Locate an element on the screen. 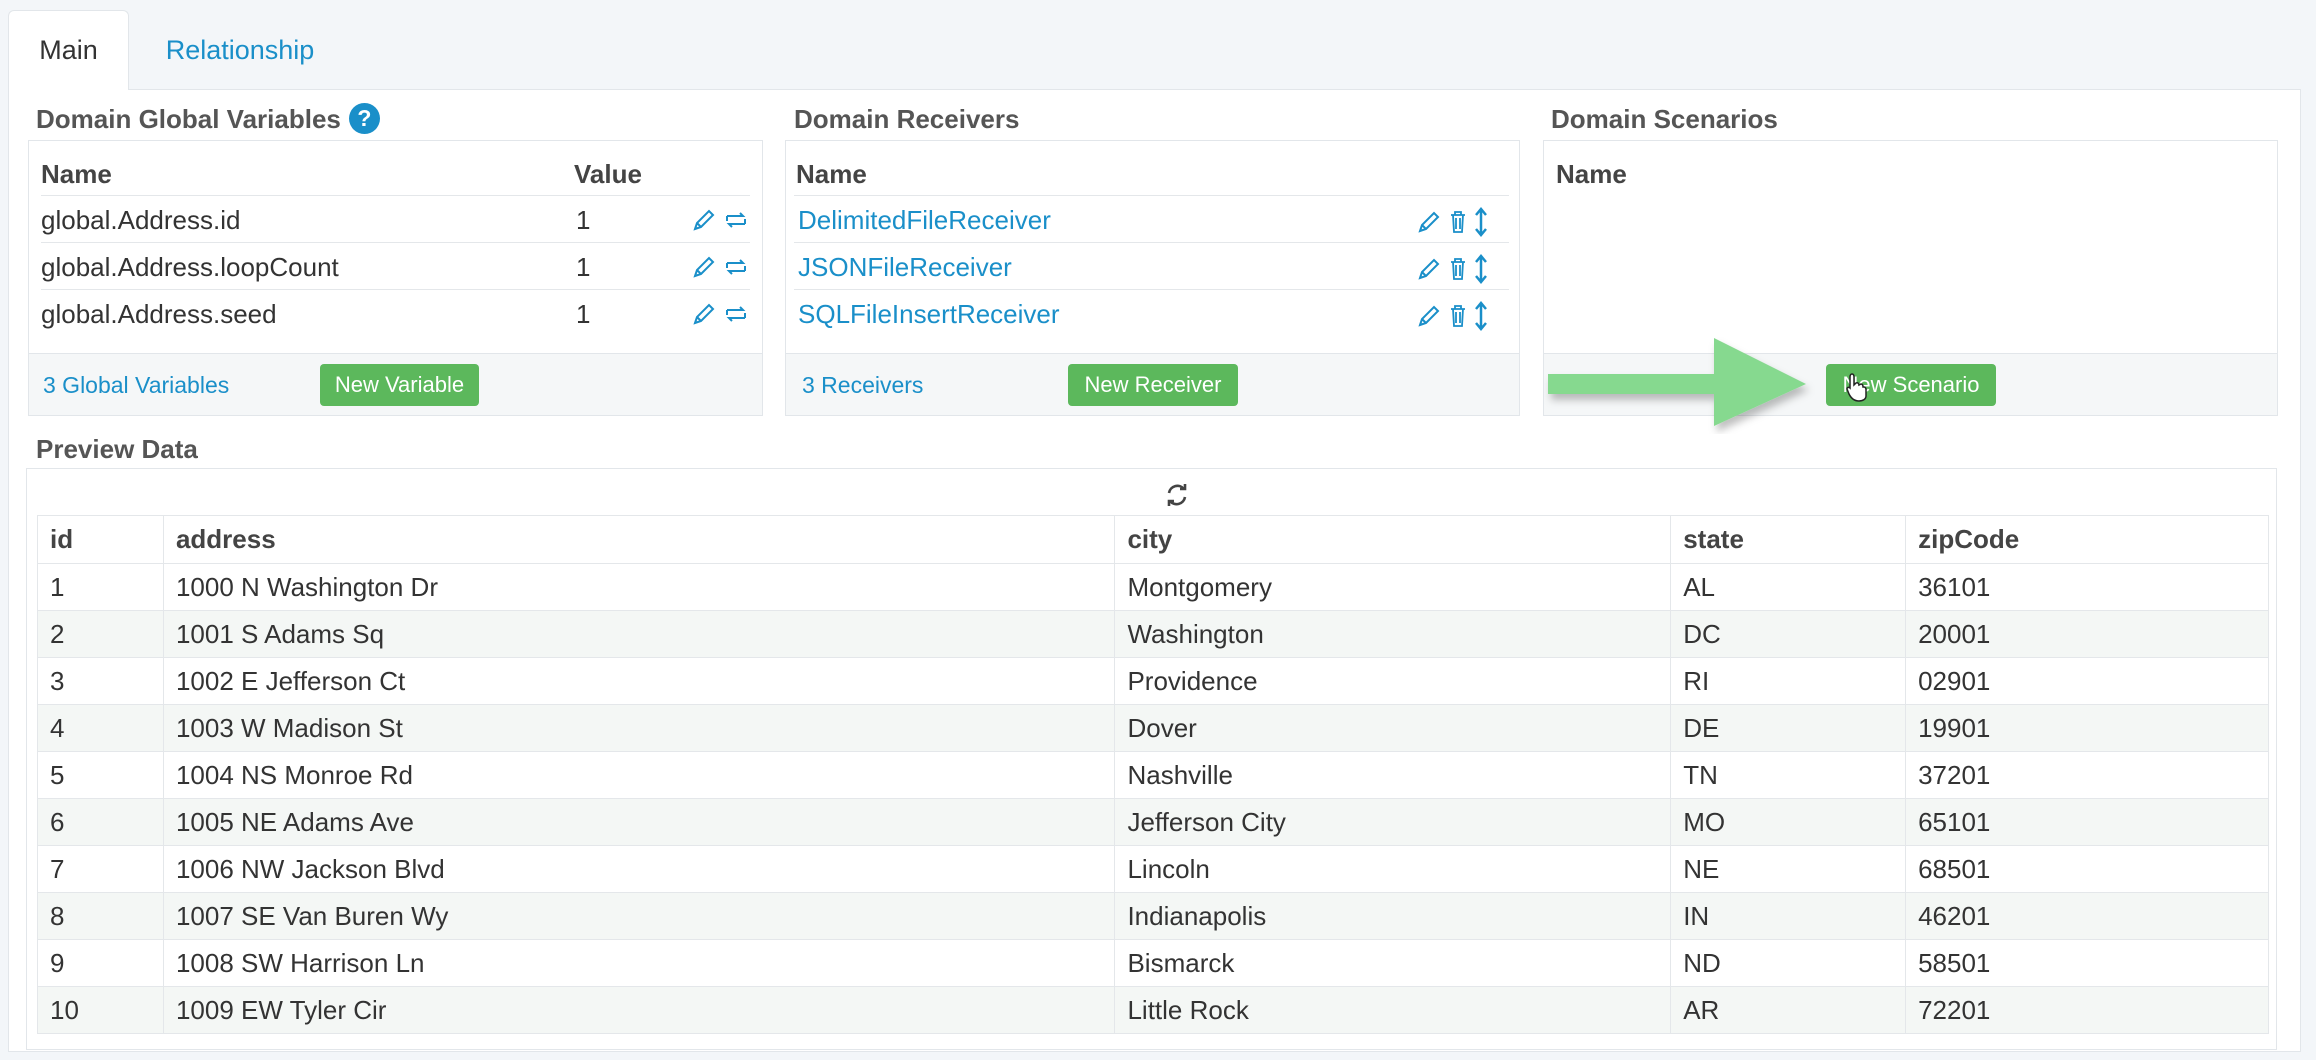  table-cell: Providence is located at coordinates (1393, 681).